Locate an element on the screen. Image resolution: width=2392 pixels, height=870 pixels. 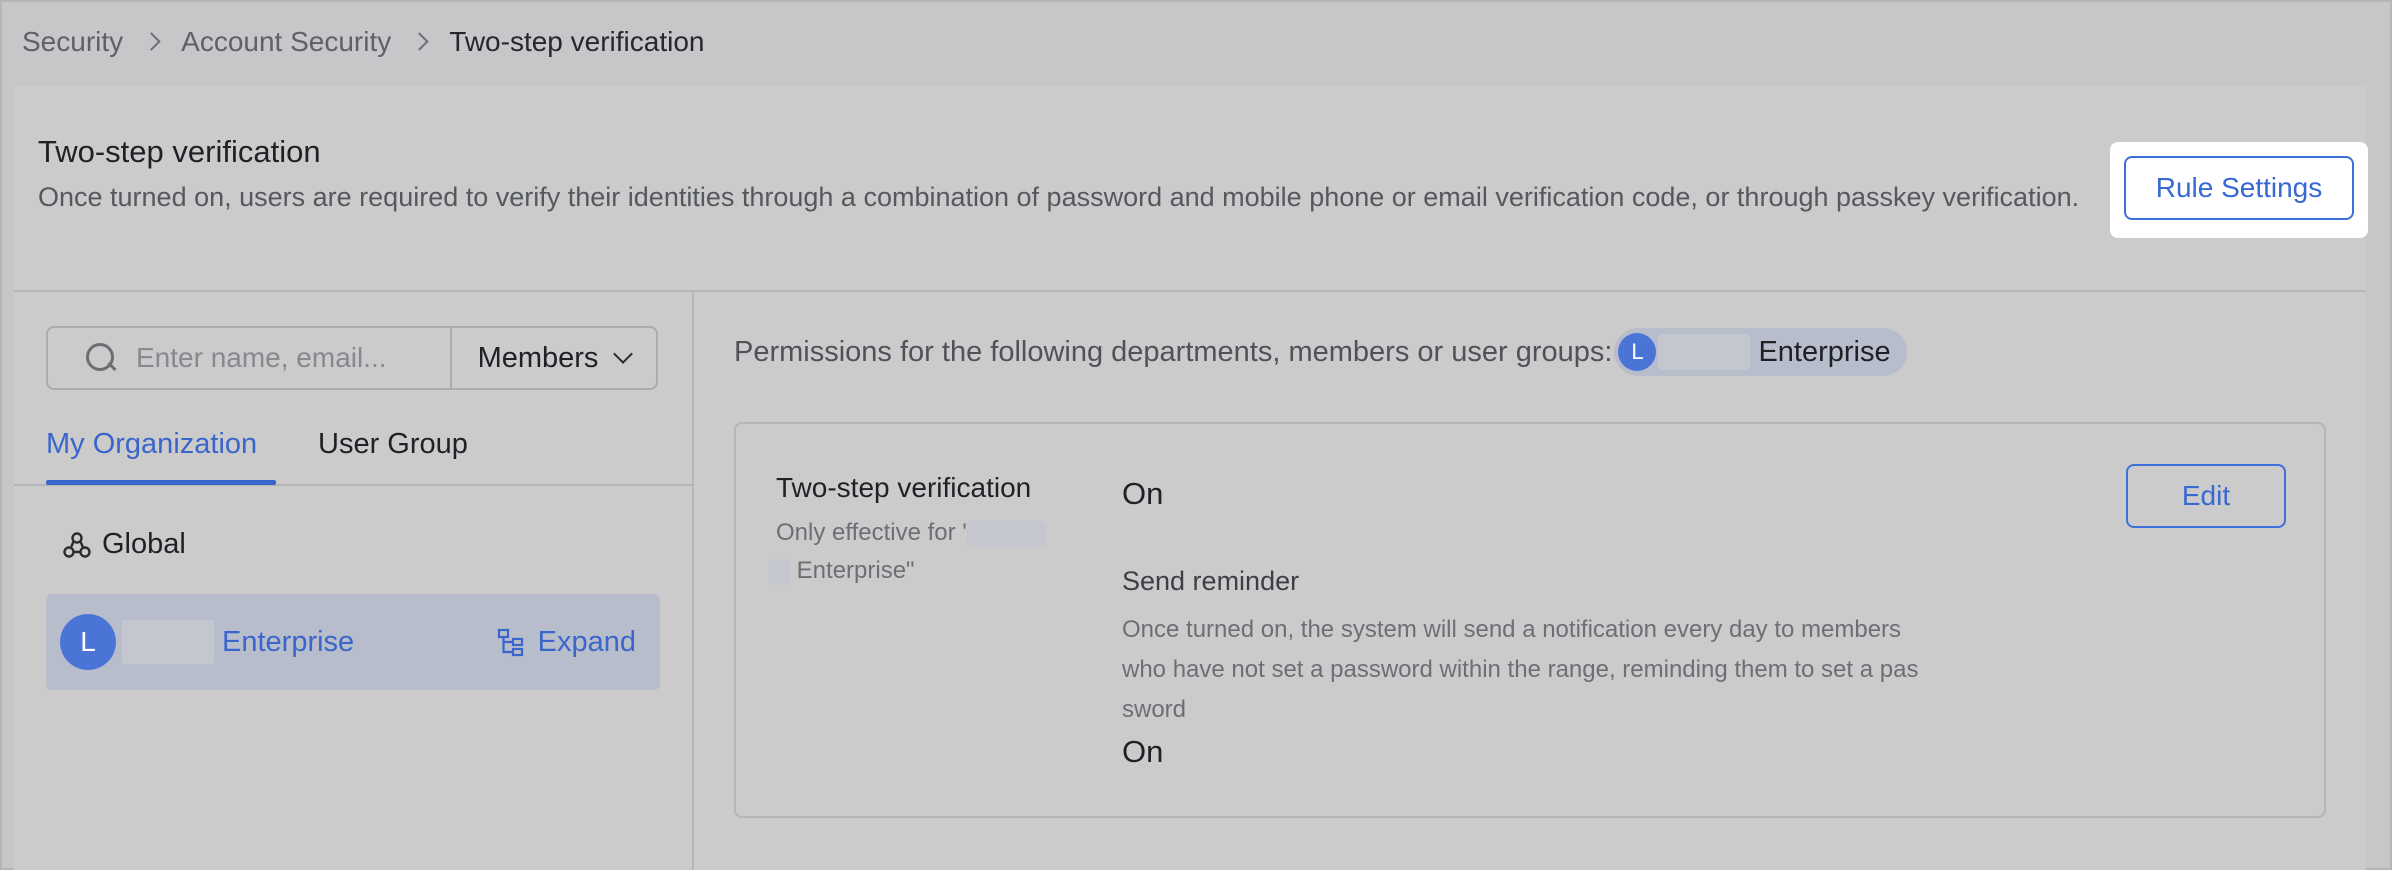
expand-label: Expand is located at coordinates (586, 641).